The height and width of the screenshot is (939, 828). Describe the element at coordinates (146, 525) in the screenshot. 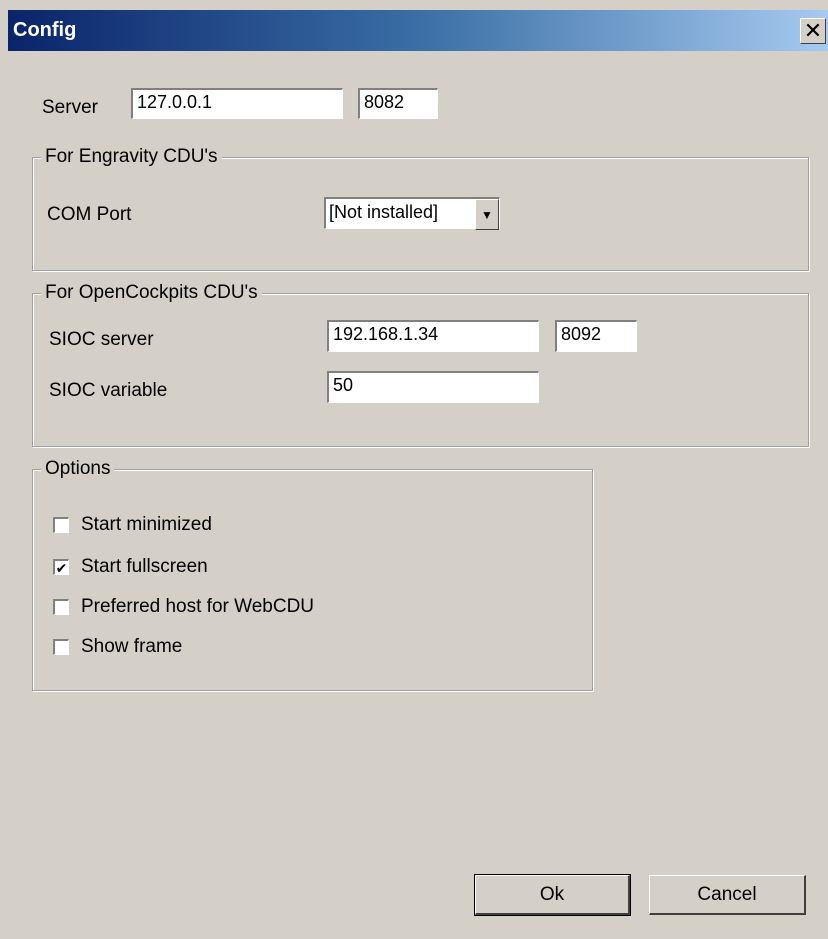

I see `start-minimized-label: Start minimized` at that location.